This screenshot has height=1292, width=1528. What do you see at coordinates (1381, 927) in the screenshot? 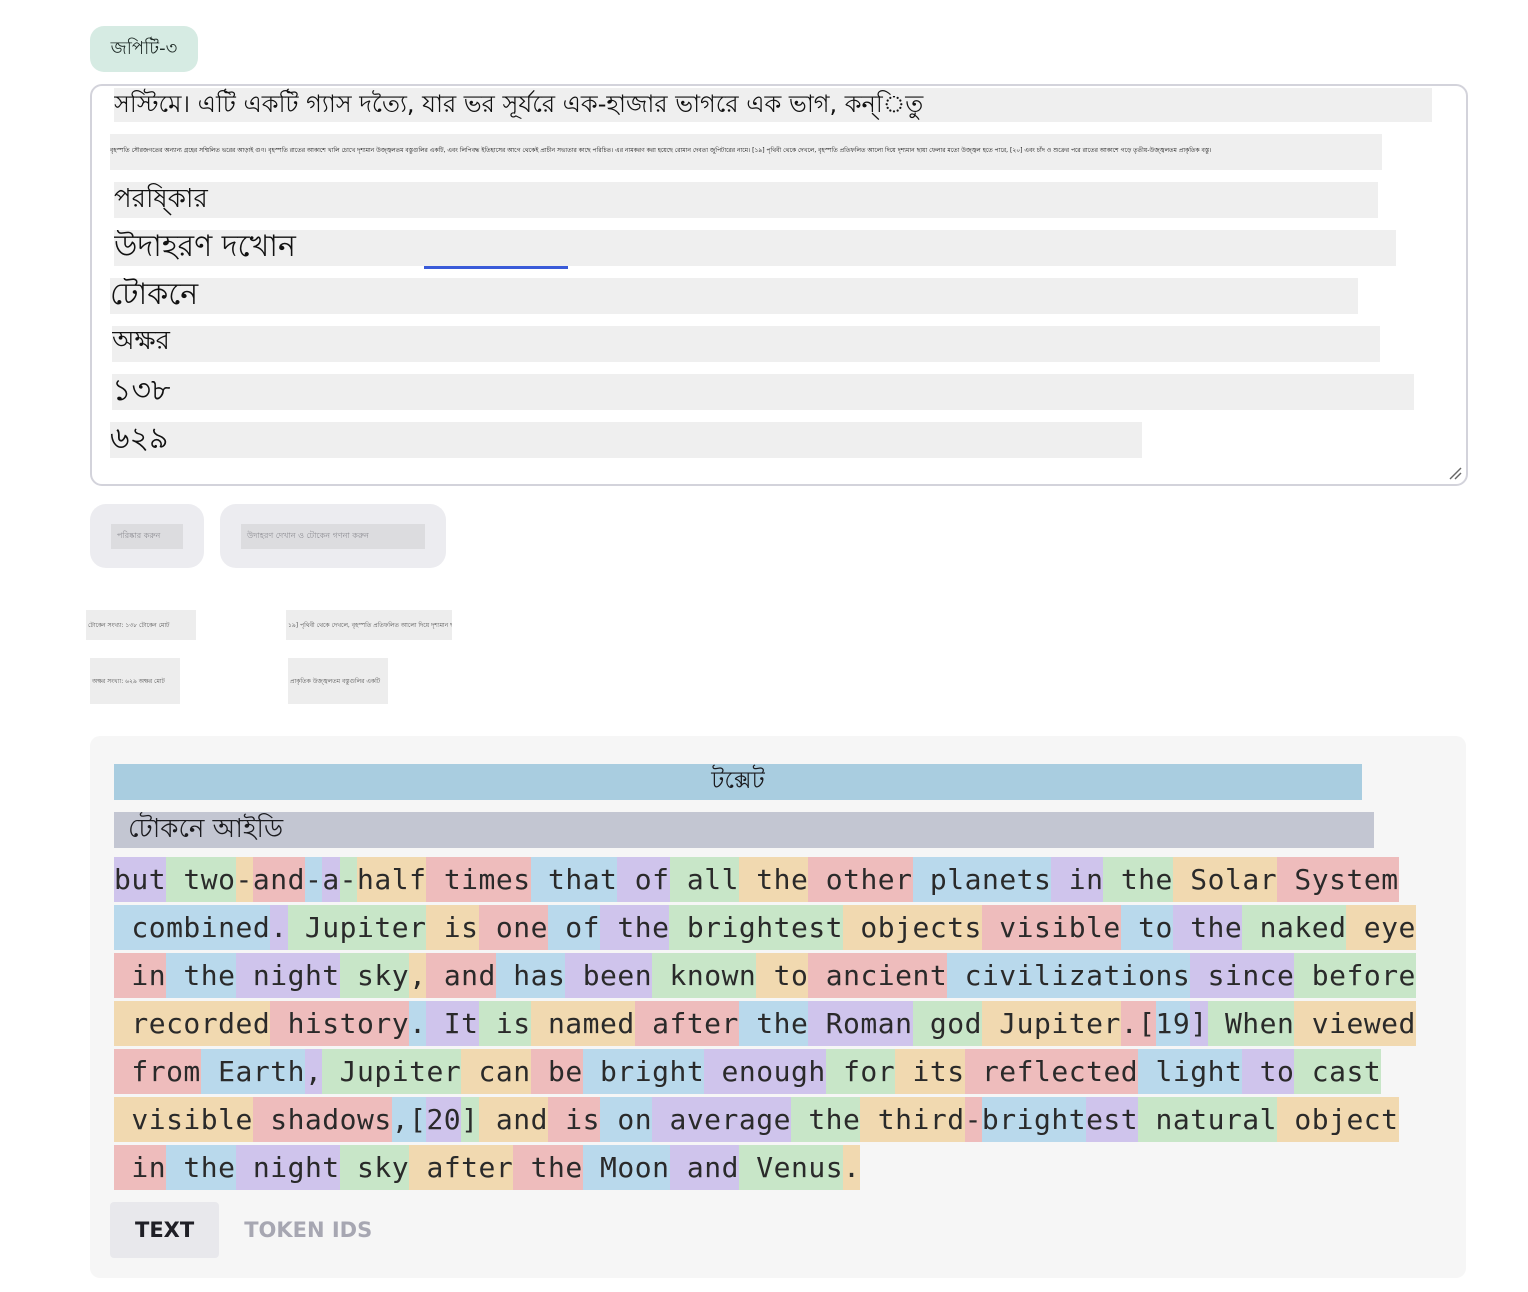
I see `token: eye` at bounding box center [1381, 927].